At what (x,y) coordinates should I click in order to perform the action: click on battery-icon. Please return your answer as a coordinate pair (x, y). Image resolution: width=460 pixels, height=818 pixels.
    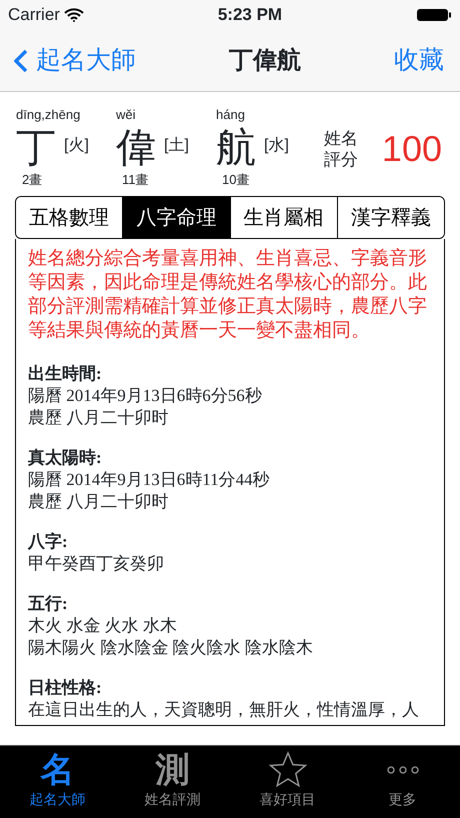
    Looking at the image, I should click on (434, 15).